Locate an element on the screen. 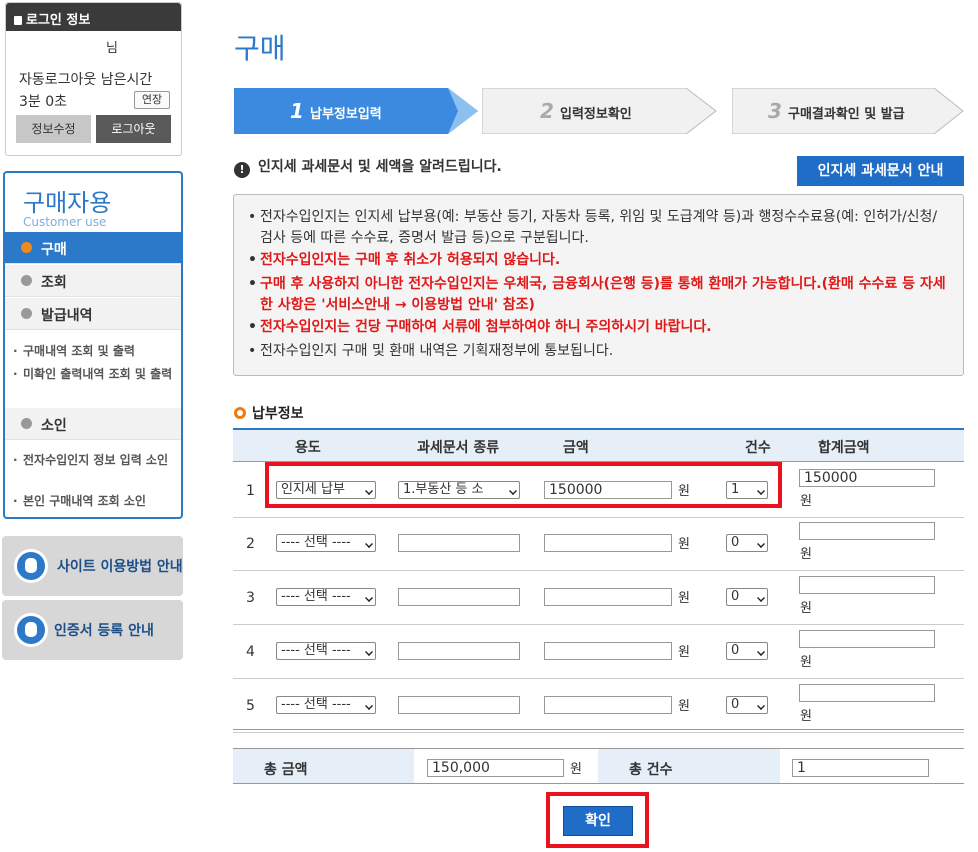 This screenshot has height=852, width=978. sidebar-item-issue-history: 발급내역 is located at coordinates (93, 314).